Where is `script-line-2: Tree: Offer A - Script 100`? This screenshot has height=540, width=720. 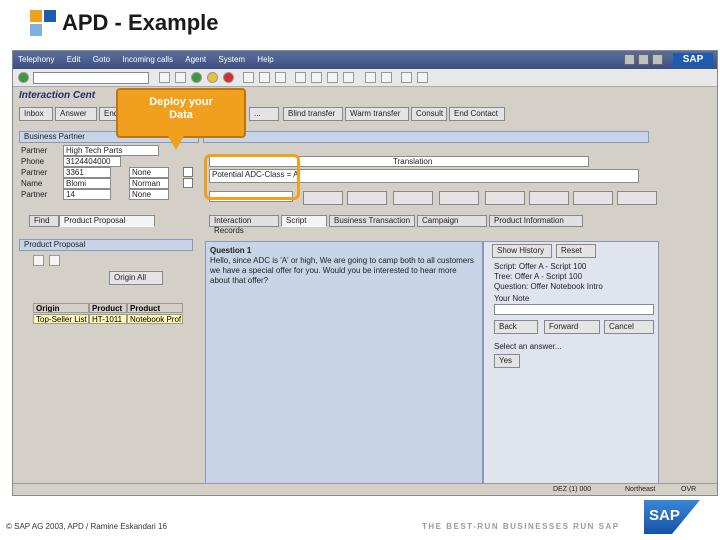 script-line-2: Tree: Offer A - Script 100 is located at coordinates (538, 276).